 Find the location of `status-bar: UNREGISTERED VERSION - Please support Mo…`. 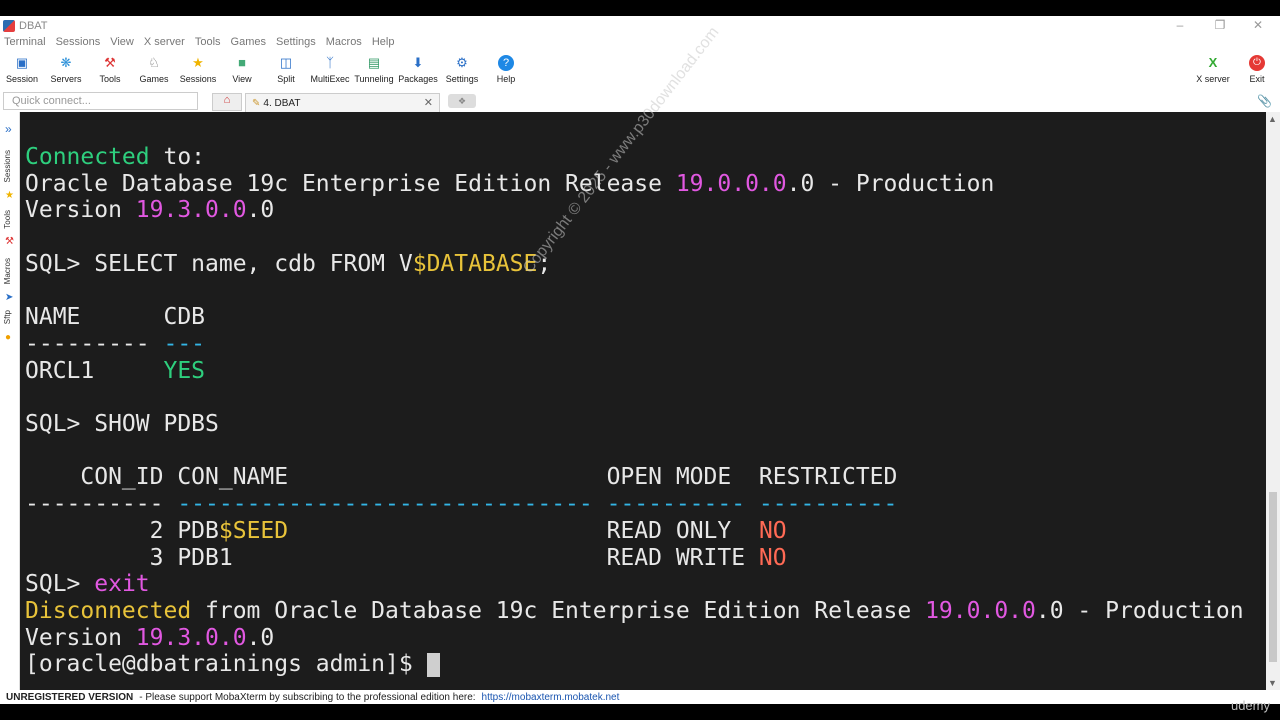

status-bar: UNREGISTERED VERSION - Please support Mo… is located at coordinates (640, 697).